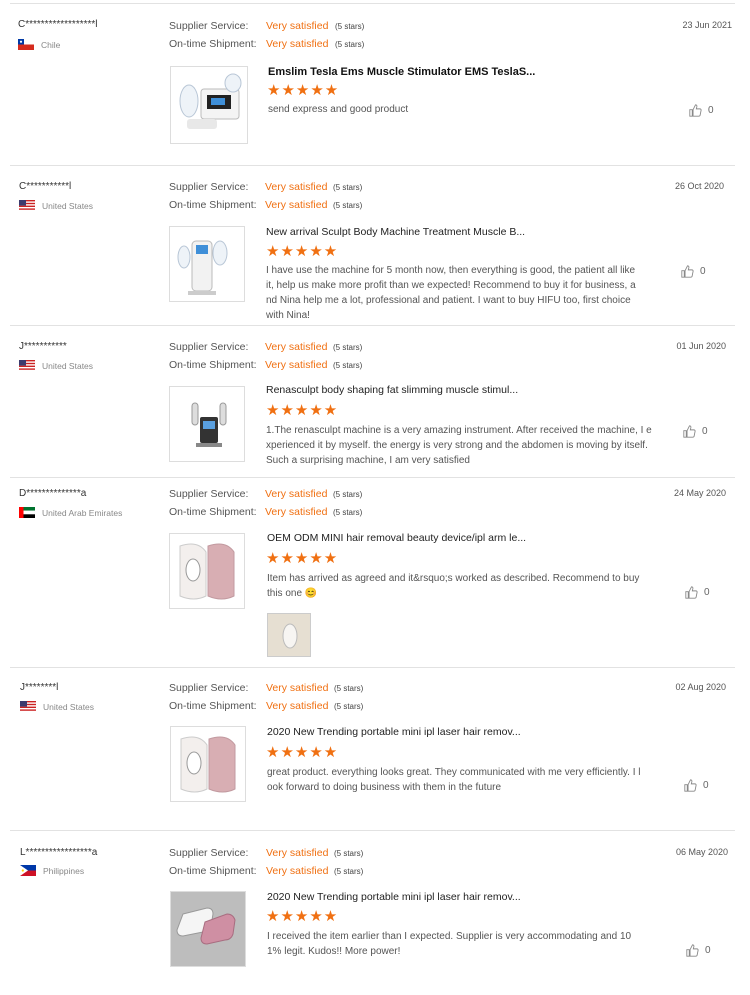 Image resolution: width=750 pixels, height=995 pixels. What do you see at coordinates (707, 25) in the screenshot?
I see `review-date: 23 Jun 2021` at bounding box center [707, 25].